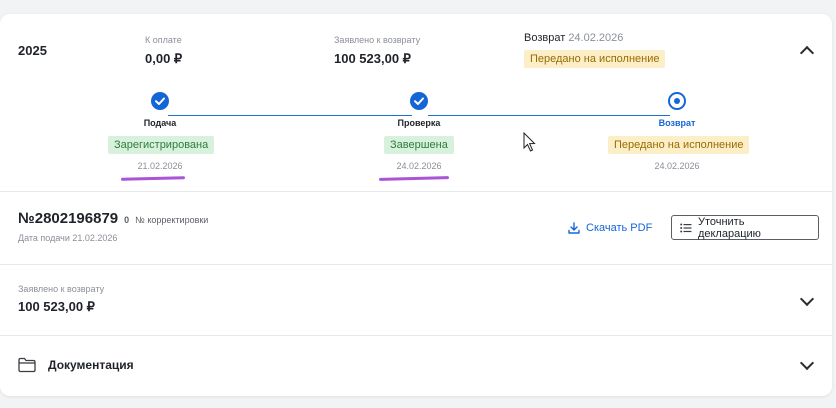 The width and height of the screenshot is (836, 408). I want to click on clarify-declaration-button: Уточнить декларацию, so click(745, 227).